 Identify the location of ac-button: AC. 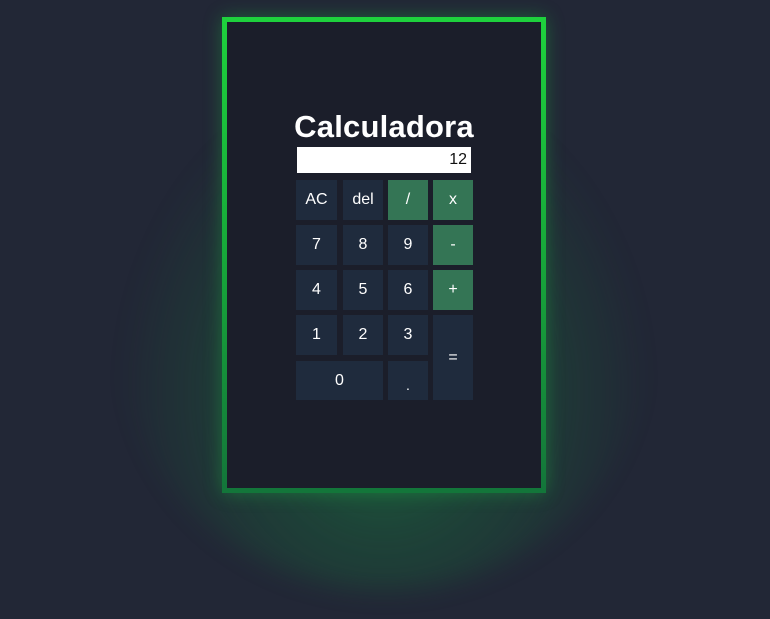
(316, 200).